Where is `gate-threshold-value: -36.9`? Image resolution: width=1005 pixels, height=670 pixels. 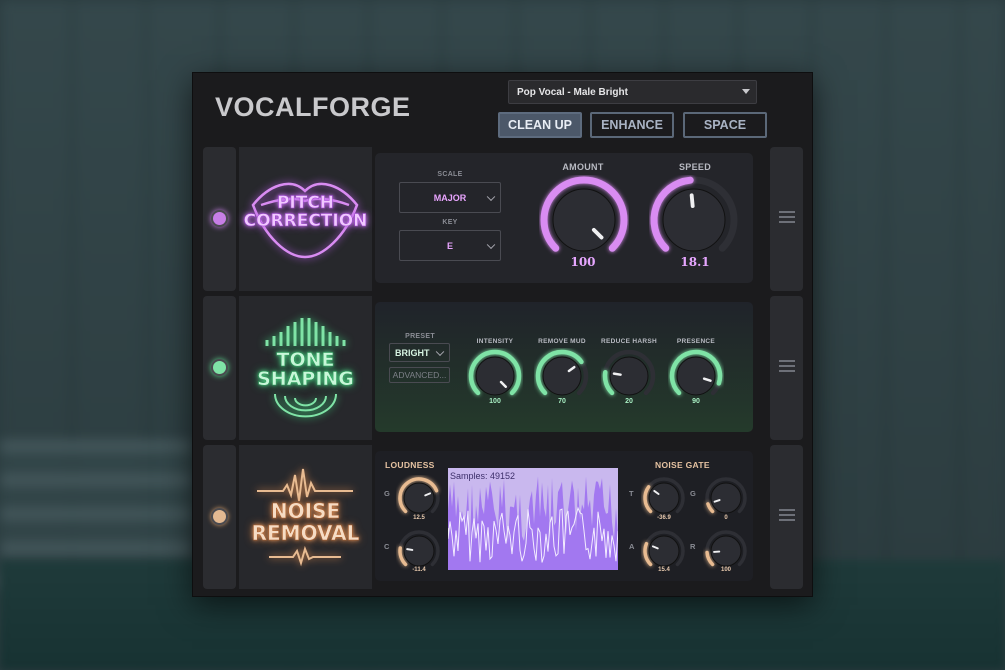 gate-threshold-value: -36.9 is located at coordinates (664, 518).